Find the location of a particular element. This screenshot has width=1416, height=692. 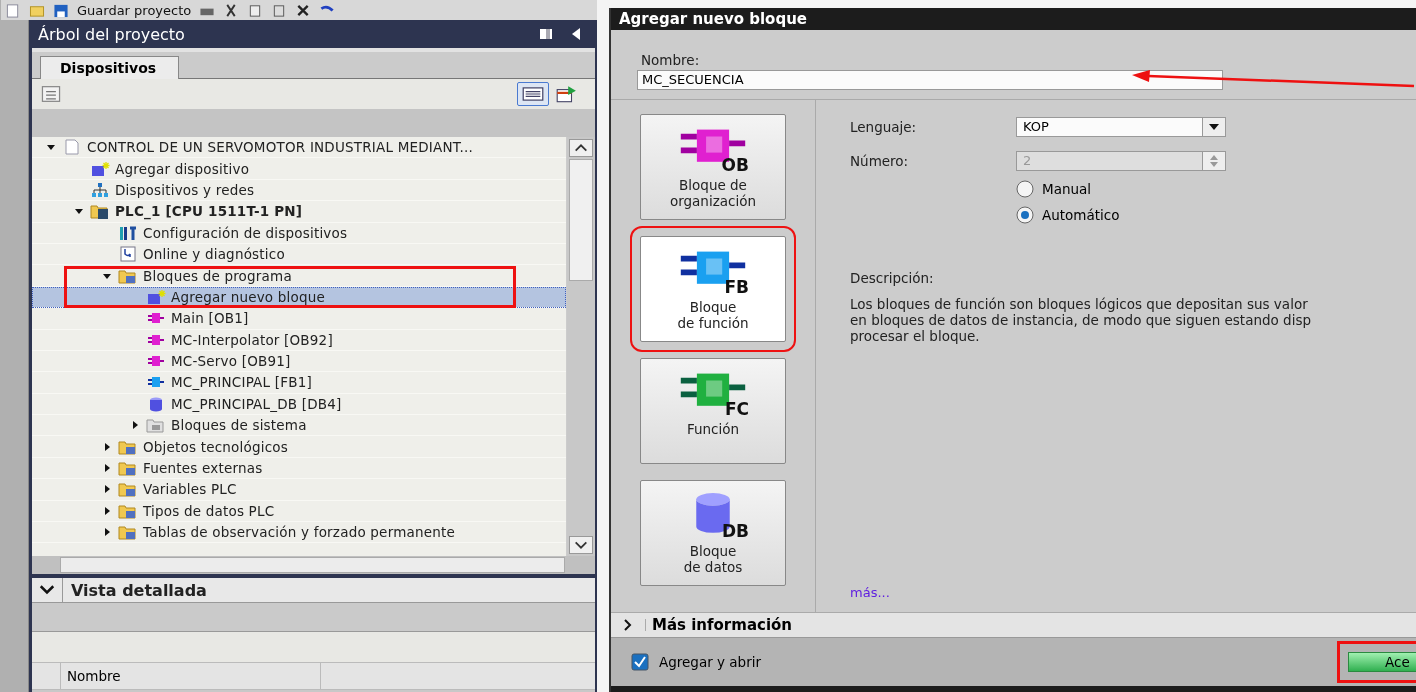

tree-item: MC-Interpolator [OB92] is located at coordinates (299, 340).